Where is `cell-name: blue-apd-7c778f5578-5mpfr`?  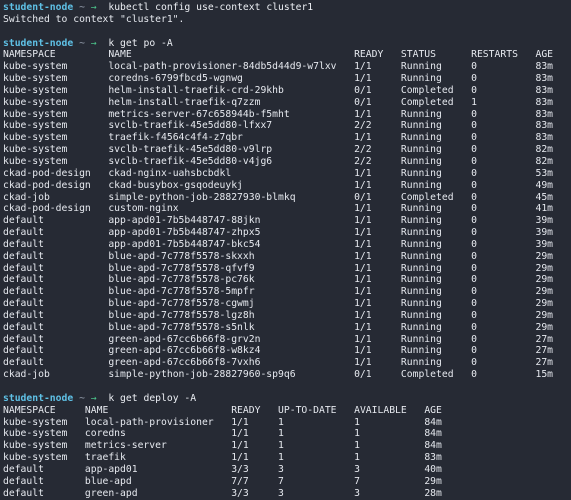
cell-name: blue-apd-7c778f5578-5mpfr is located at coordinates (231, 292).